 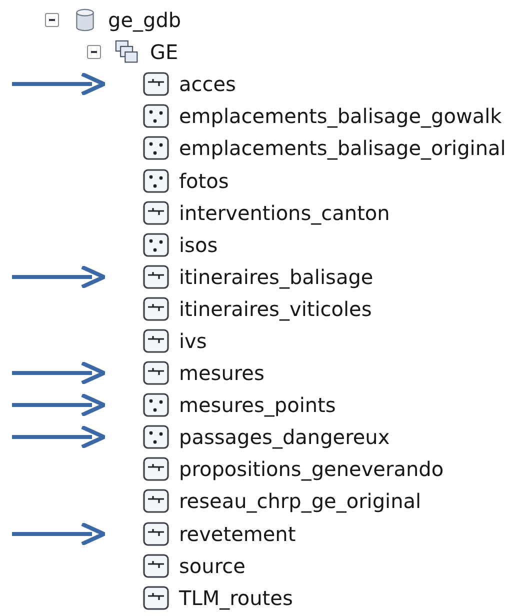 What do you see at coordinates (204, 180) in the screenshot?
I see `tree-item-label: fotos` at bounding box center [204, 180].